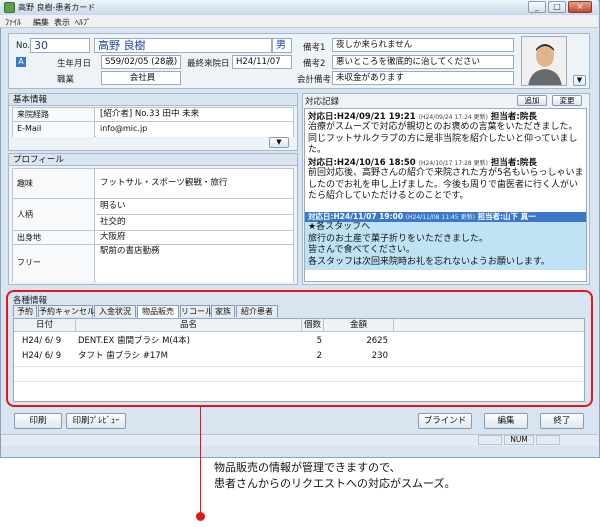 The height and width of the screenshot is (527, 600). I want to click on birthplace-value: 大阪府, so click(194, 237).